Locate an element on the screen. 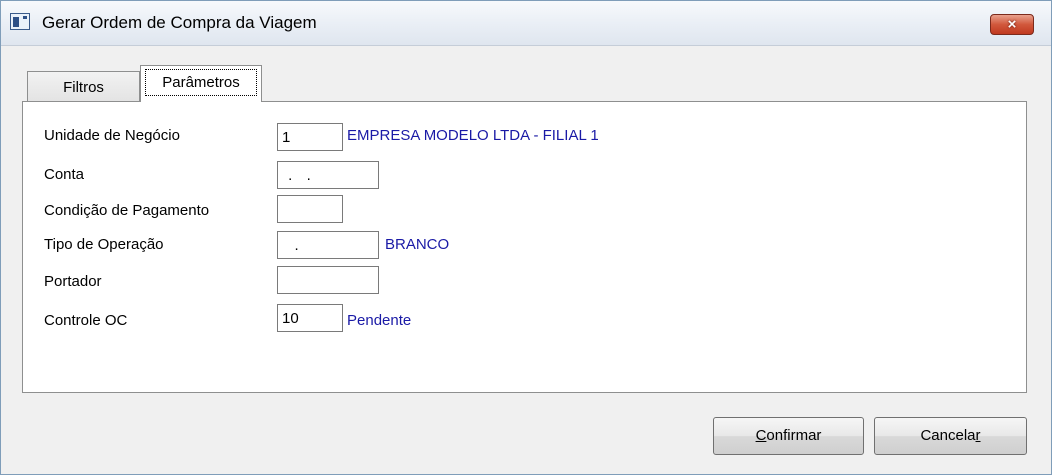 The height and width of the screenshot is (475, 1052). tab-parametros: Parâmetros is located at coordinates (201, 83).